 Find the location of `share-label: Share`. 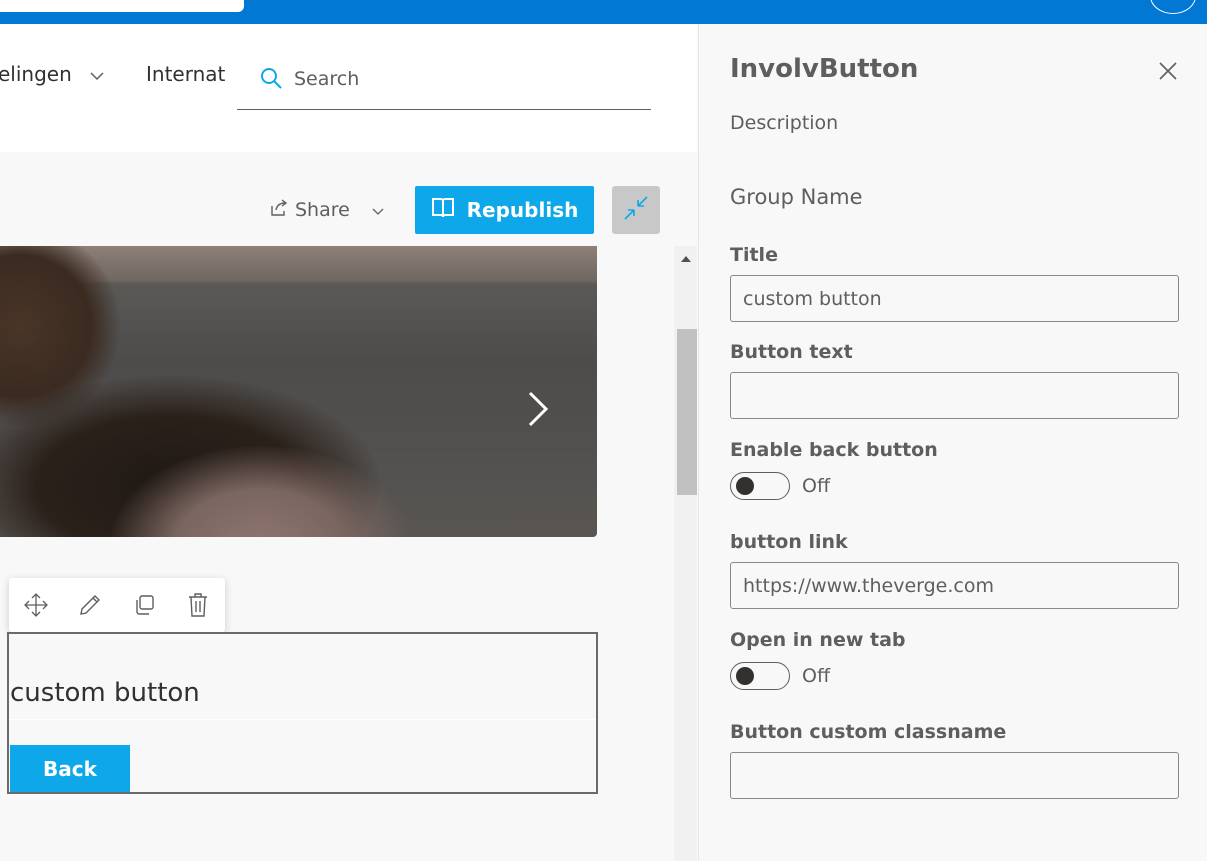

share-label: Share is located at coordinates (322, 210).